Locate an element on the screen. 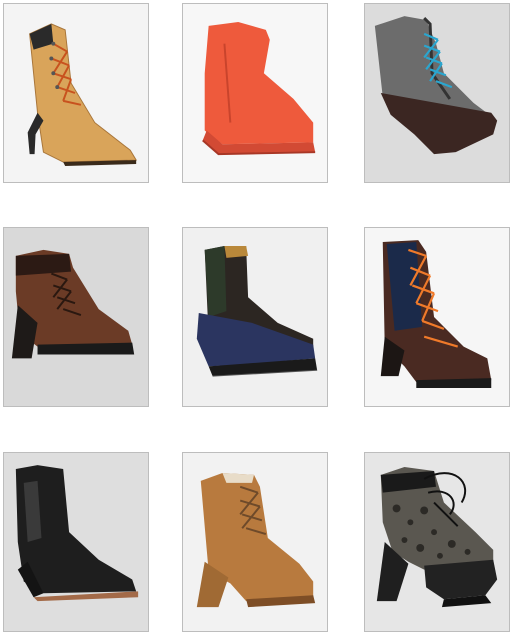 The width and height of the screenshot is (511, 634). orange-suede-wedge-bootie-icon is located at coordinates (259, 88).